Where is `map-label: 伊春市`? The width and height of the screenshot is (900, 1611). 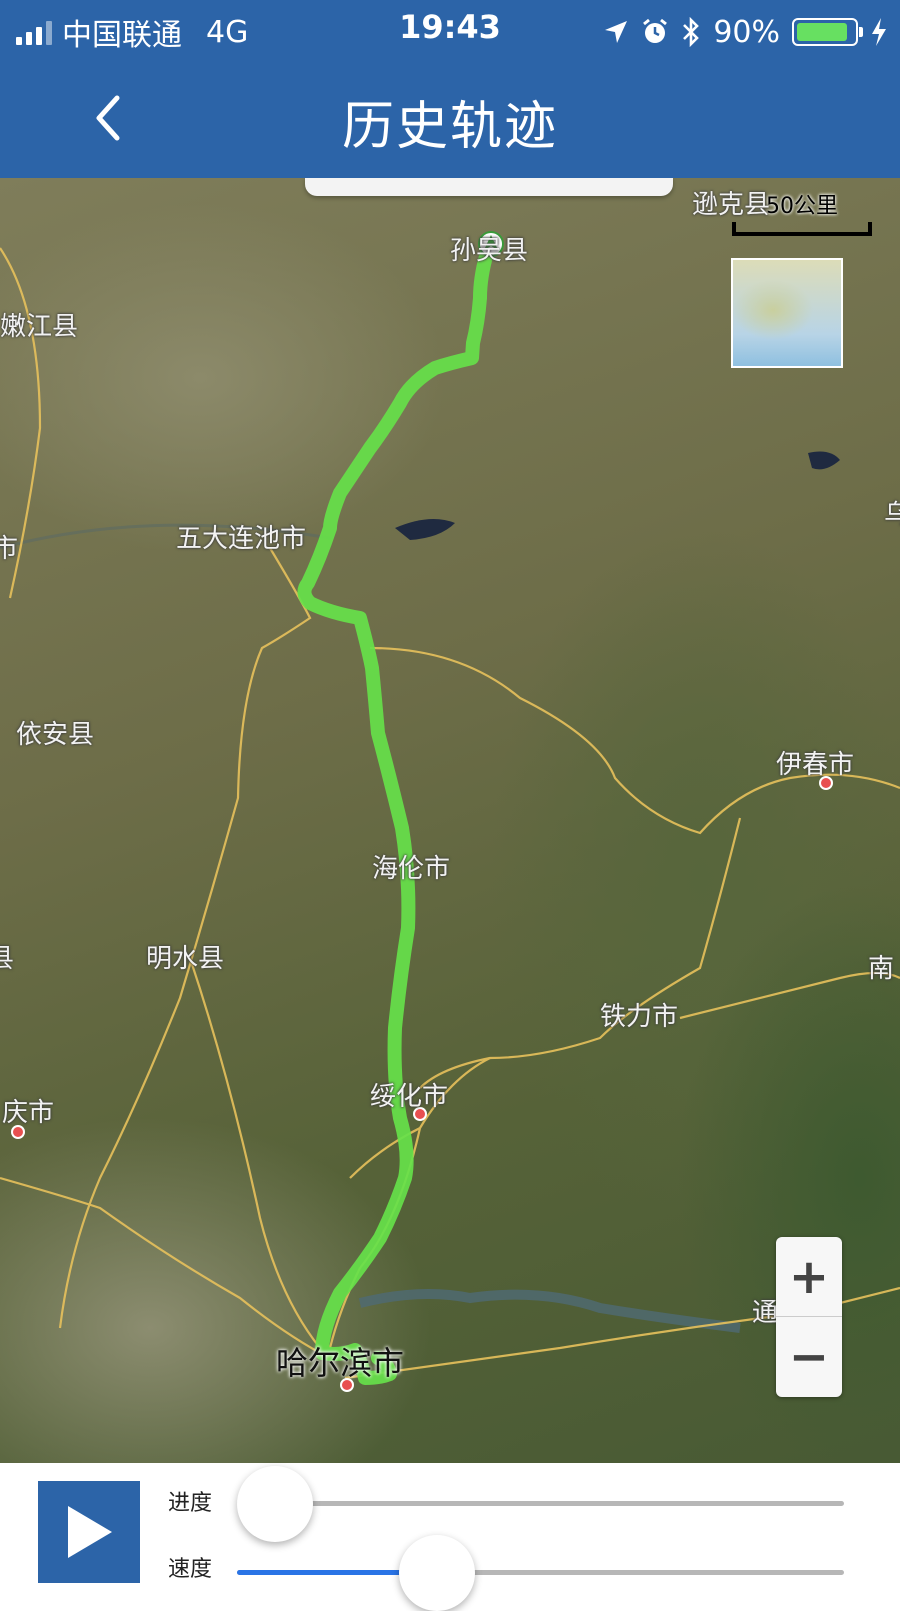
map-label: 伊春市 is located at coordinates (815, 765).